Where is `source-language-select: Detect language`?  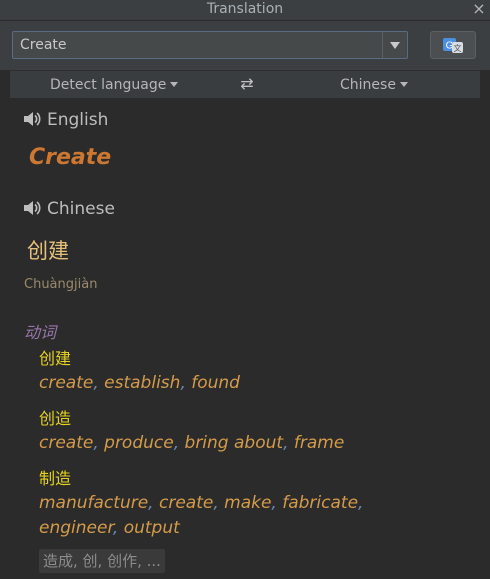
source-language-select: Detect language is located at coordinates (114, 85).